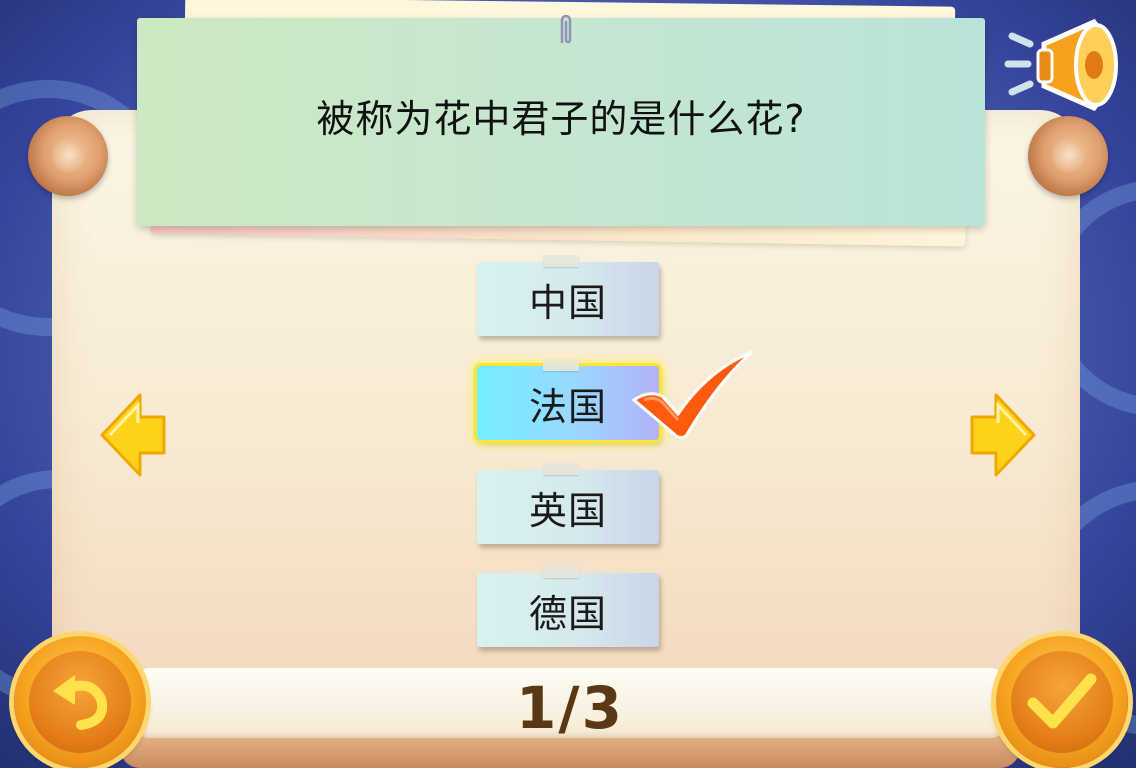 The image size is (1136, 768). I want to click on question-progress: 1/3, so click(570, 708).